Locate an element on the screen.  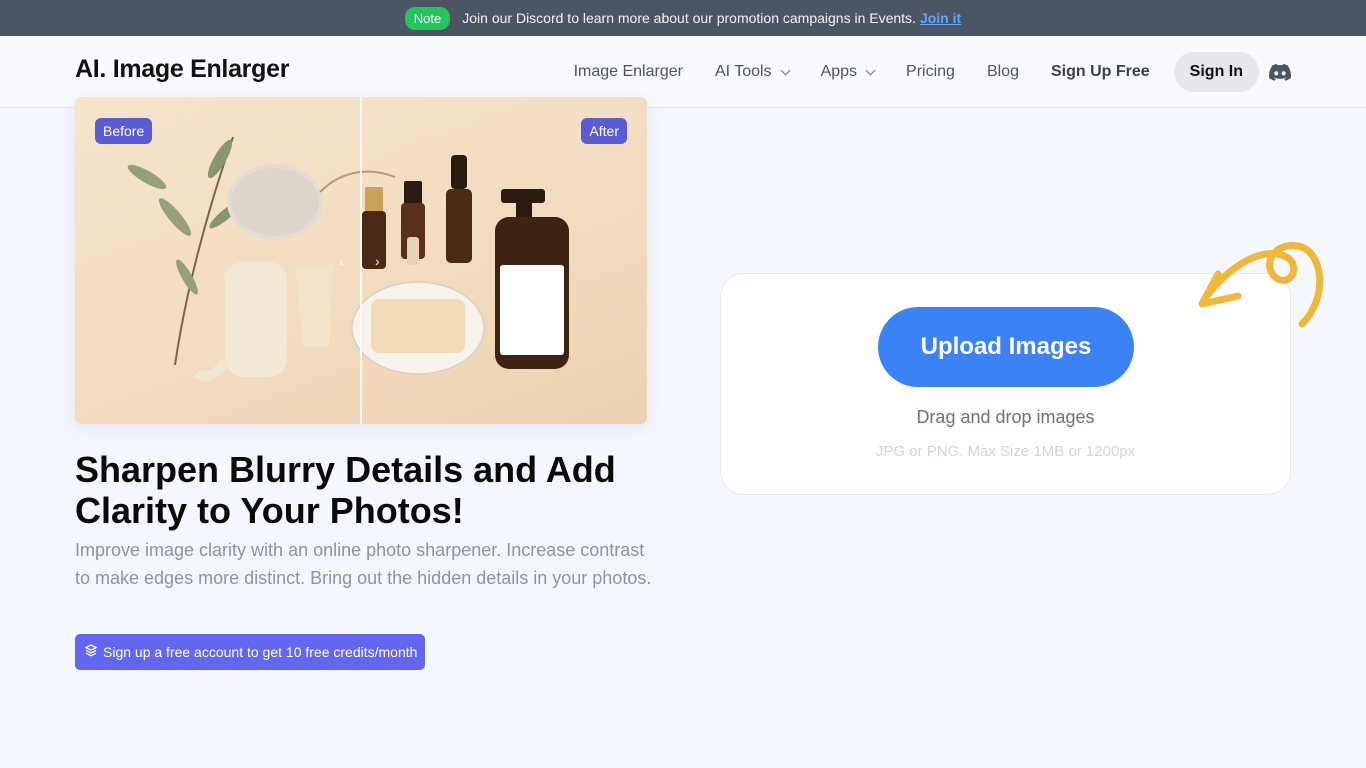
nav-blog: Blog is located at coordinates (1003, 72).